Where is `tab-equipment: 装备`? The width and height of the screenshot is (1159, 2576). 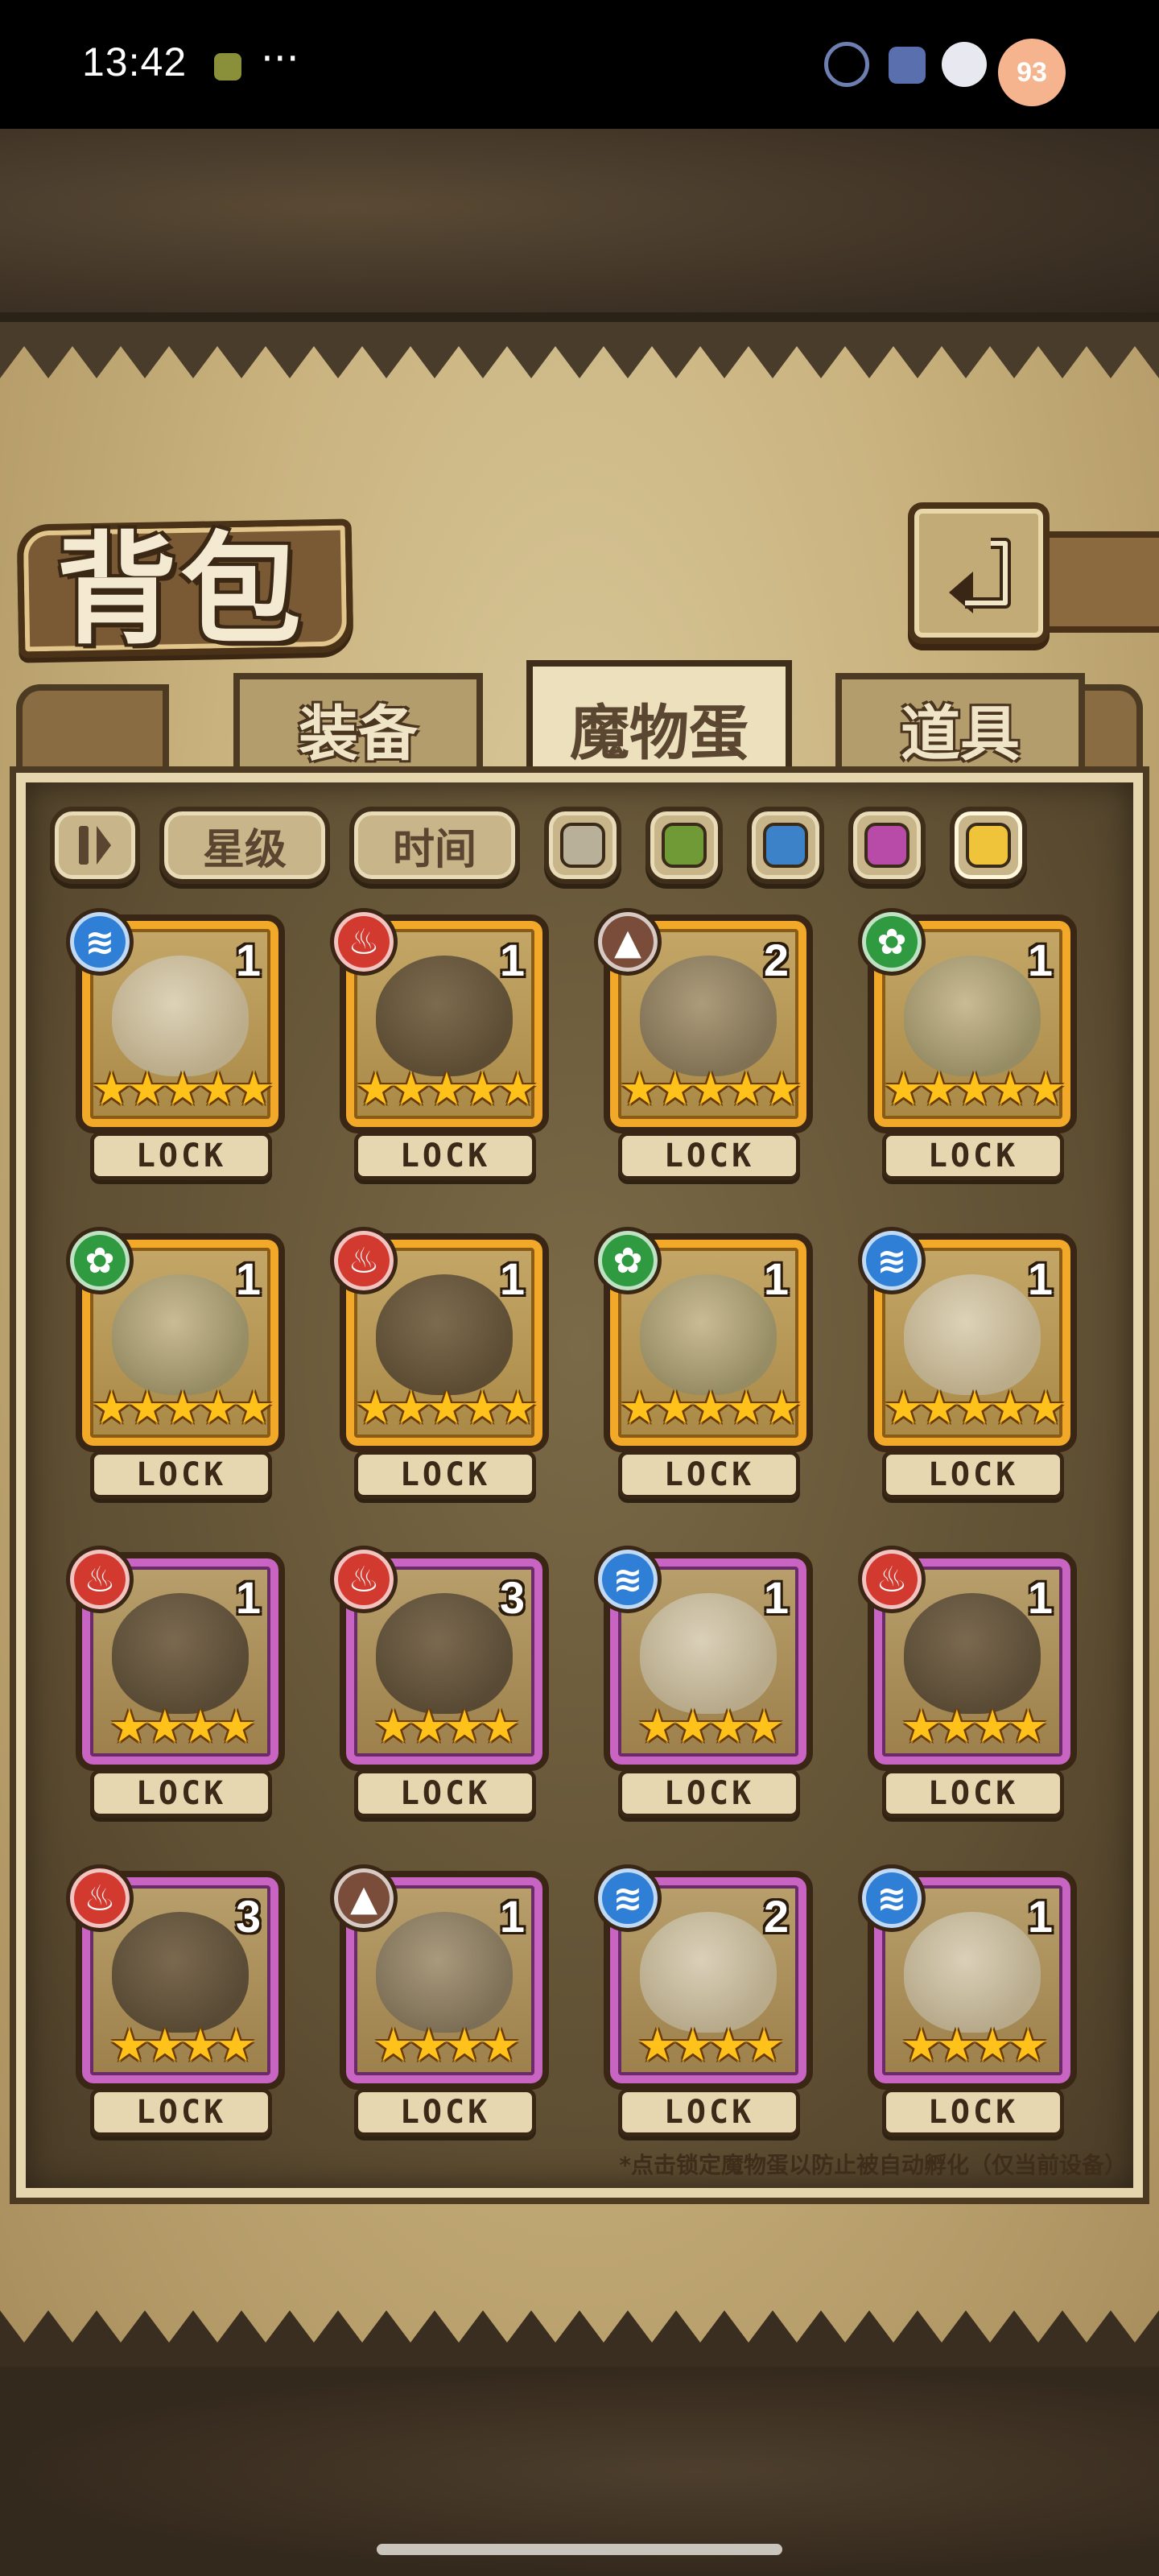
tab-equipment: 装备 is located at coordinates (358, 725).